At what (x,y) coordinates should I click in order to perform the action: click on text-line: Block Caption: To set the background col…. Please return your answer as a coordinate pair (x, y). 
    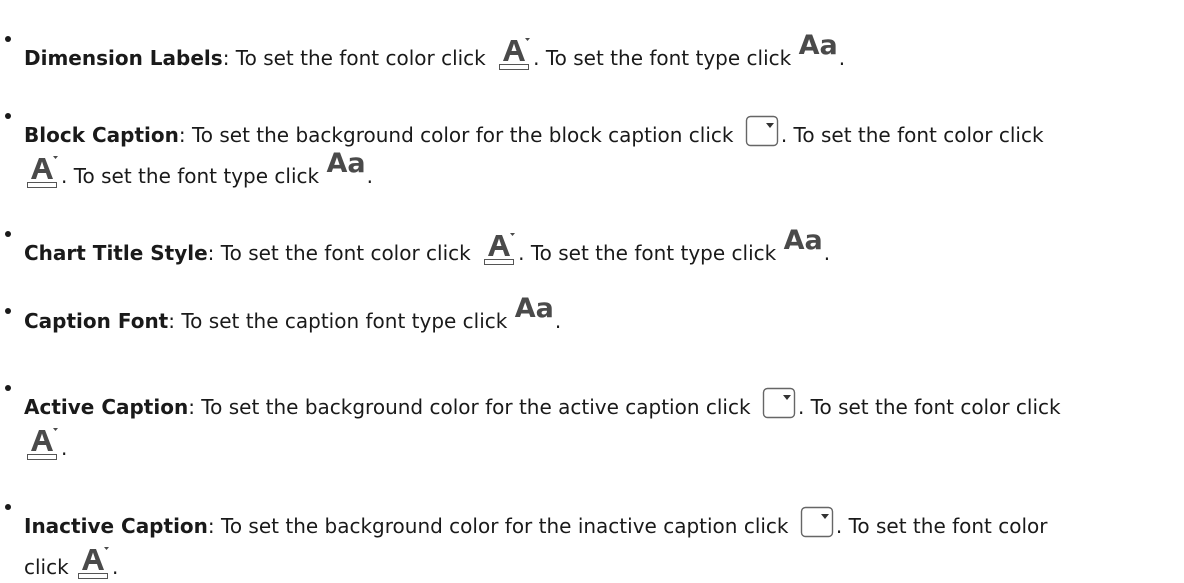
    Looking at the image, I should click on (534, 131).